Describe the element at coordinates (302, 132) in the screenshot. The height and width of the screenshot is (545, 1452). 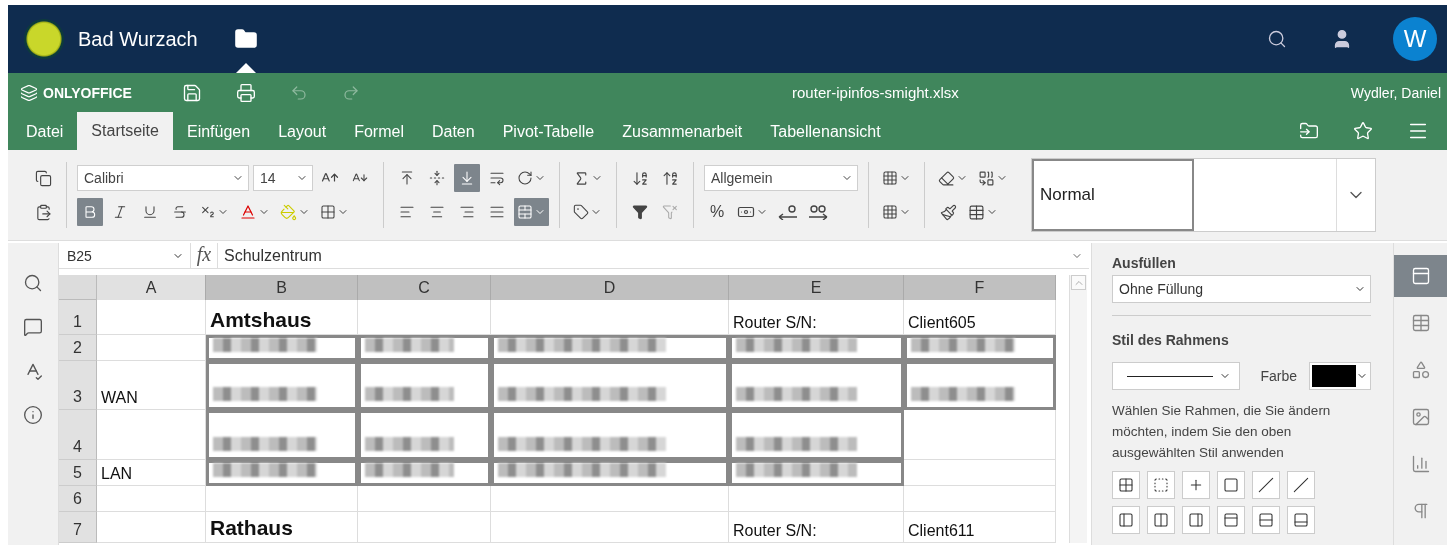
I see `ribbon-tab: Layout` at that location.